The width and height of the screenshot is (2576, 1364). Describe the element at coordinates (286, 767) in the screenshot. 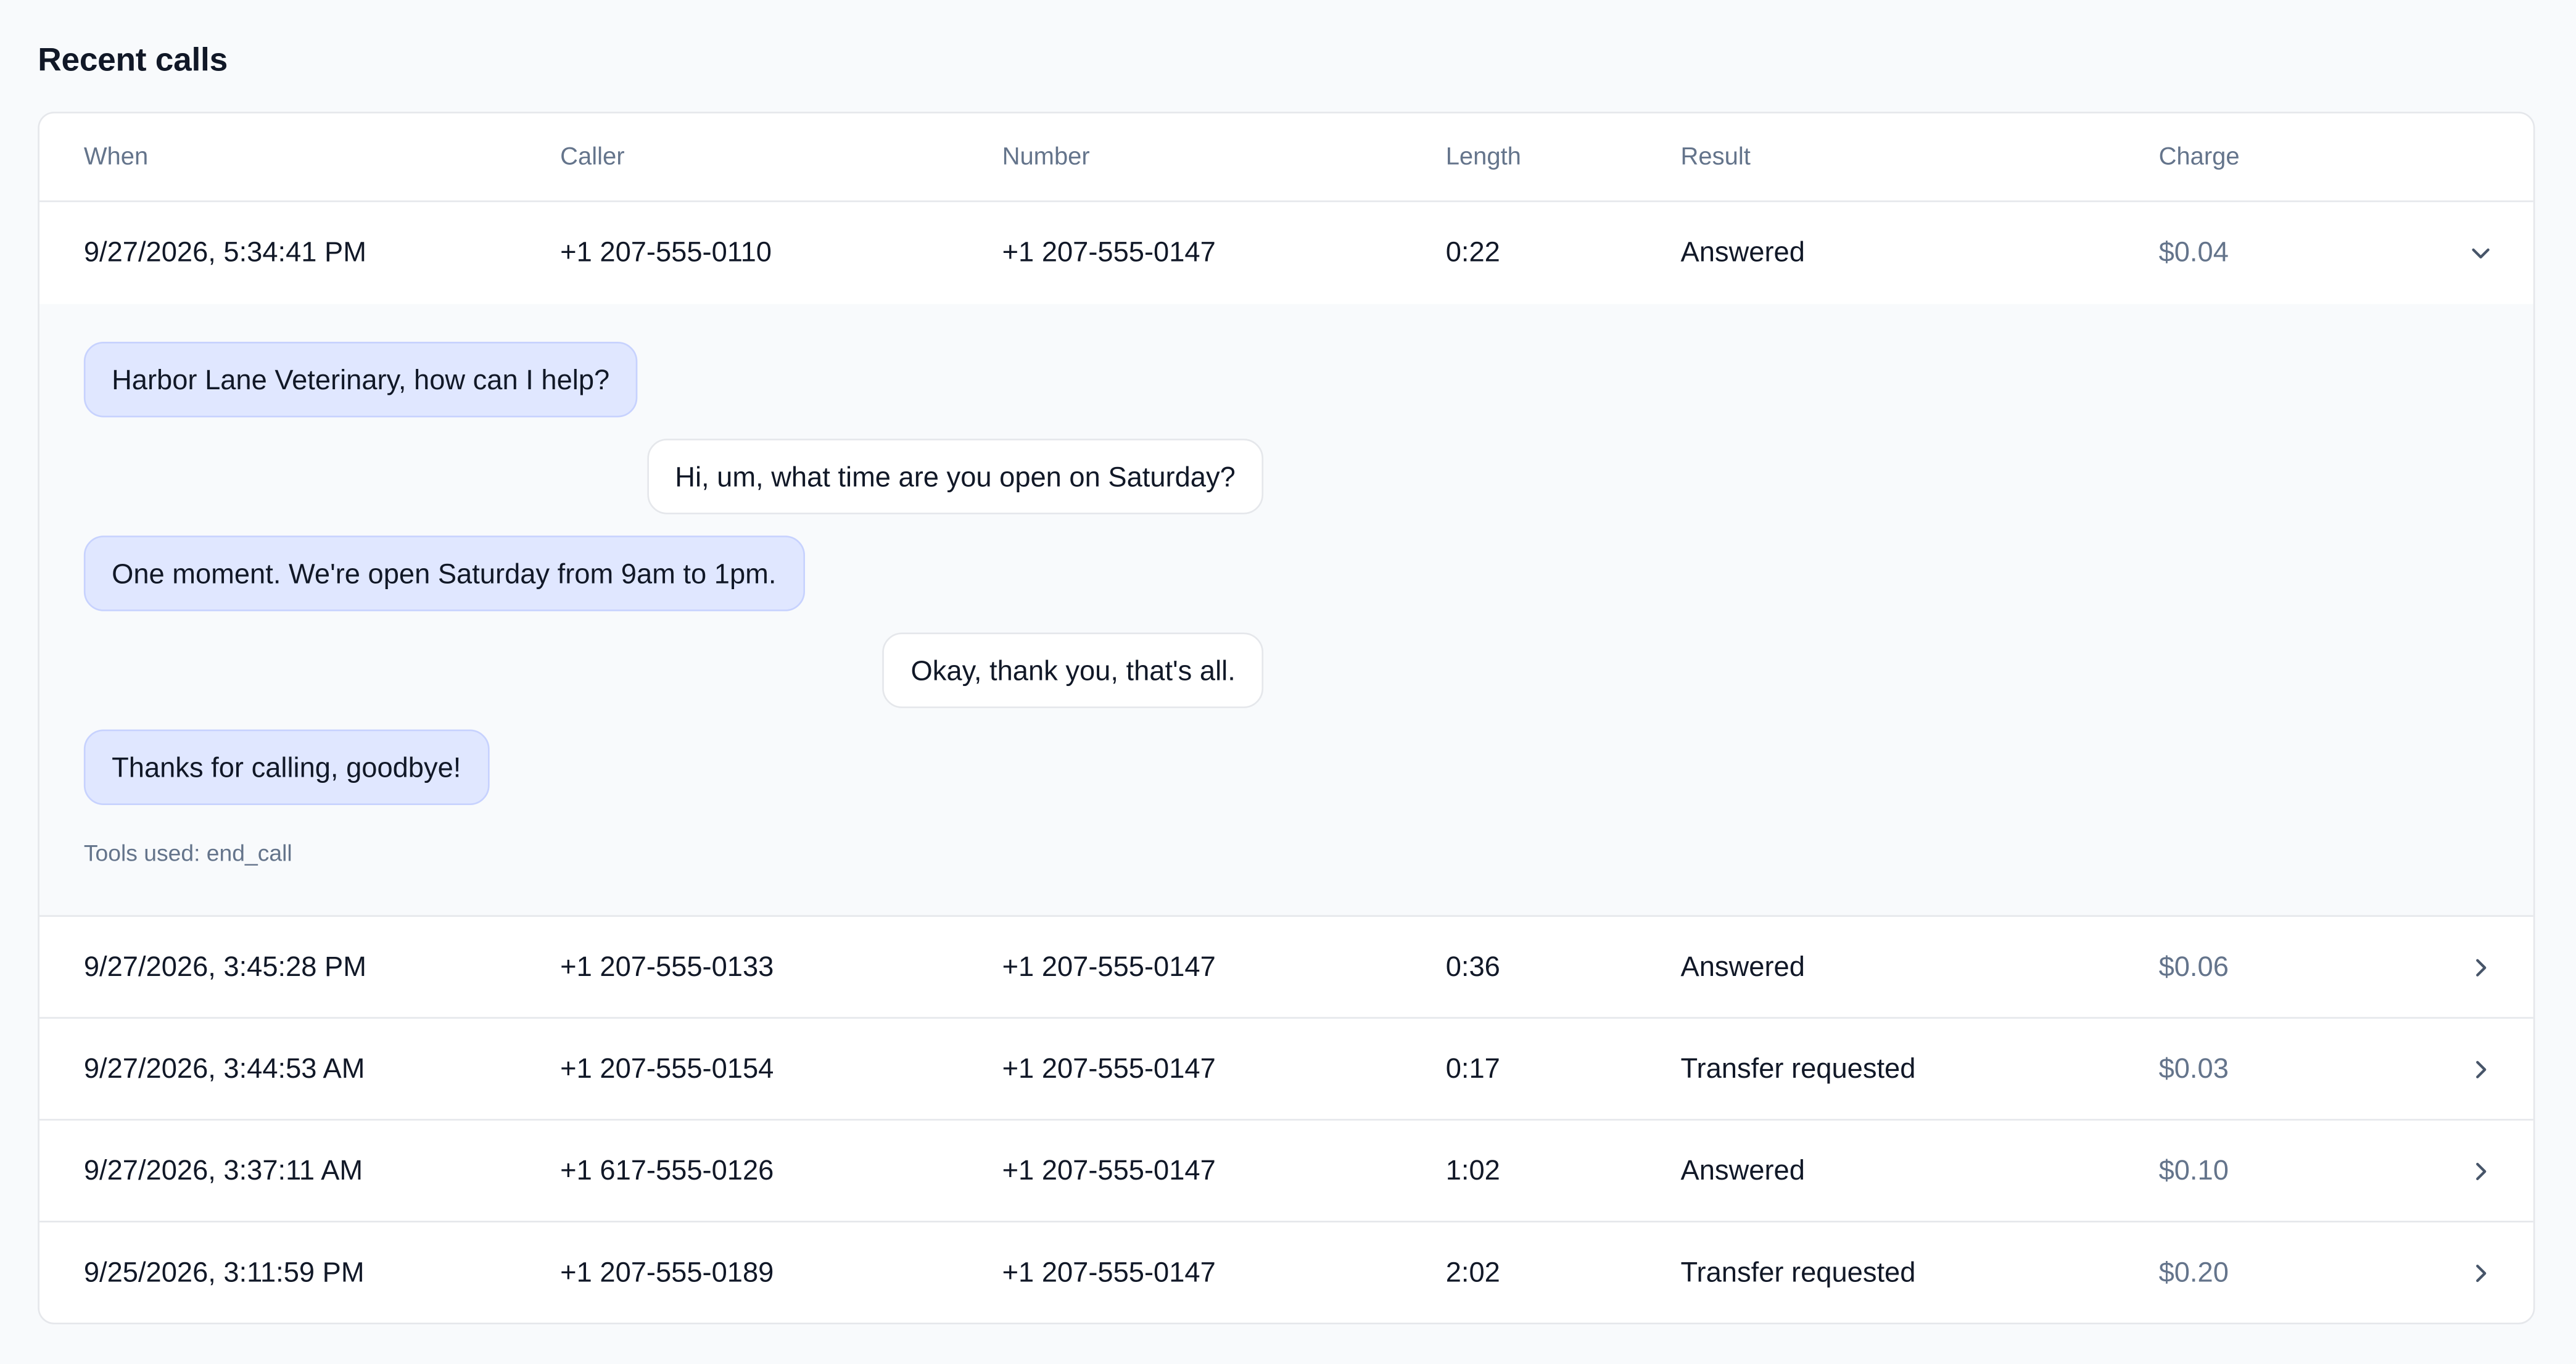

I see `transcript-message-agent: Thanks for calling, goodbye!` at that location.